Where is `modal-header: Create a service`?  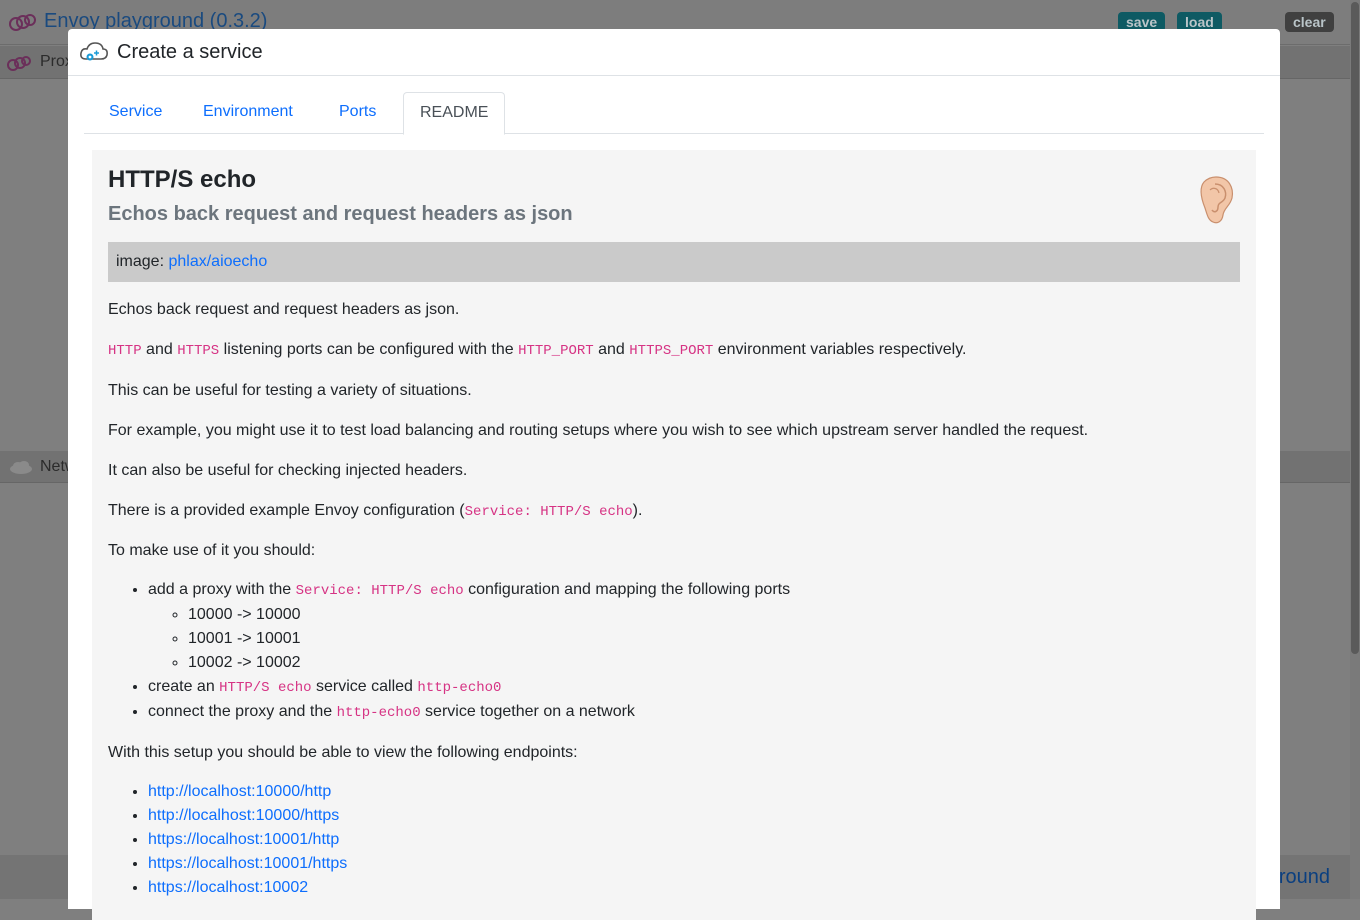
modal-header: Create a service is located at coordinates (674, 52).